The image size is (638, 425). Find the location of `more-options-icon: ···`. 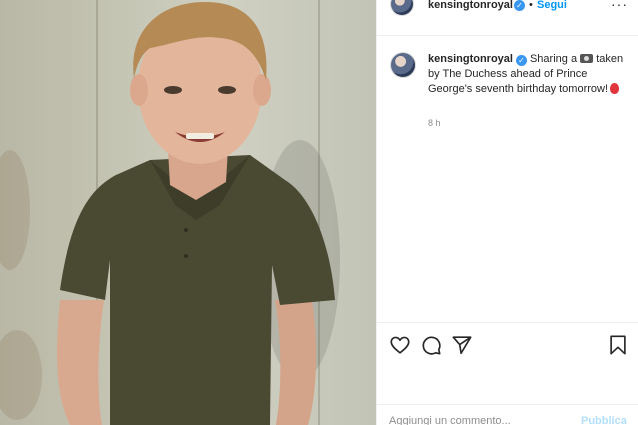

more-options-icon: ··· is located at coordinates (619, 6).